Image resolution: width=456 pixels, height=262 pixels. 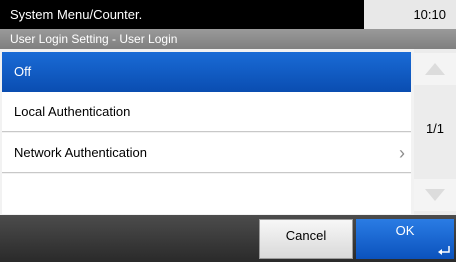 What do you see at coordinates (410, 14) in the screenshot?
I see `clock: 10:10` at bounding box center [410, 14].